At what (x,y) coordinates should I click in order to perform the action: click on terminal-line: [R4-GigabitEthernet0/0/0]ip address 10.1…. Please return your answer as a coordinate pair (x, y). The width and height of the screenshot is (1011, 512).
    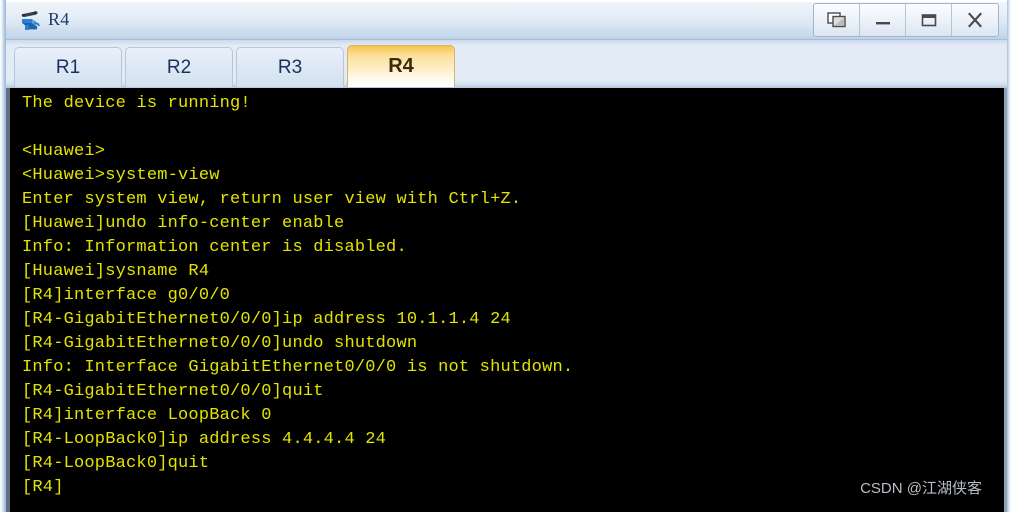
    Looking at the image, I should click on (266, 319).